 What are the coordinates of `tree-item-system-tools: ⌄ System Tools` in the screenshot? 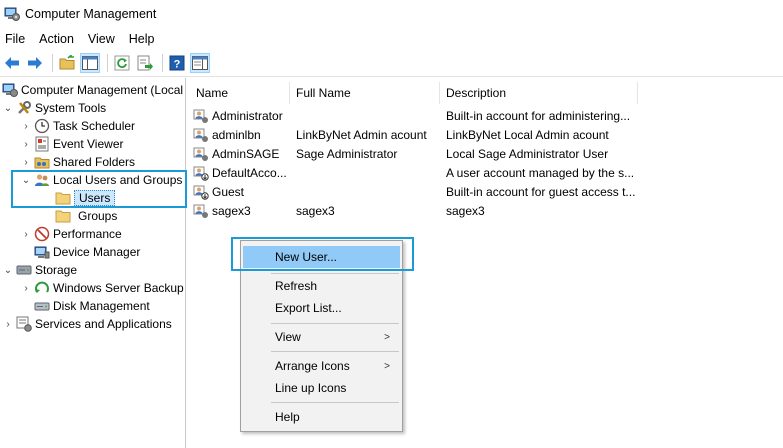 It's located at (54, 108).